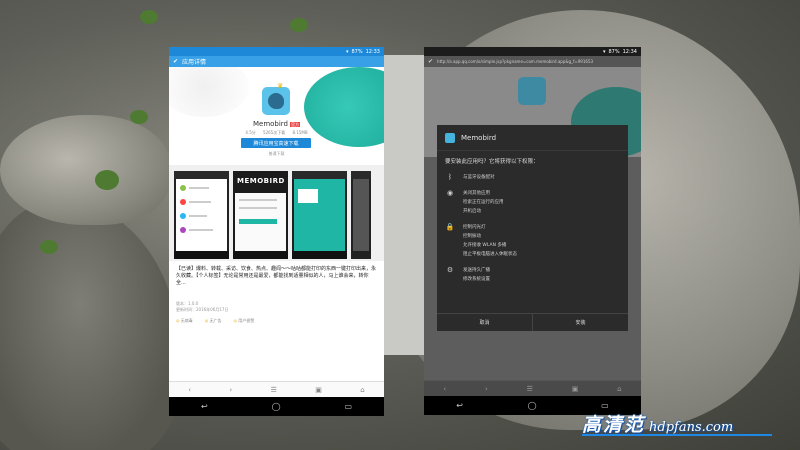  Describe the element at coordinates (474, 227) in the screenshot. I see `permission-item: 控制闪光灯` at that location.